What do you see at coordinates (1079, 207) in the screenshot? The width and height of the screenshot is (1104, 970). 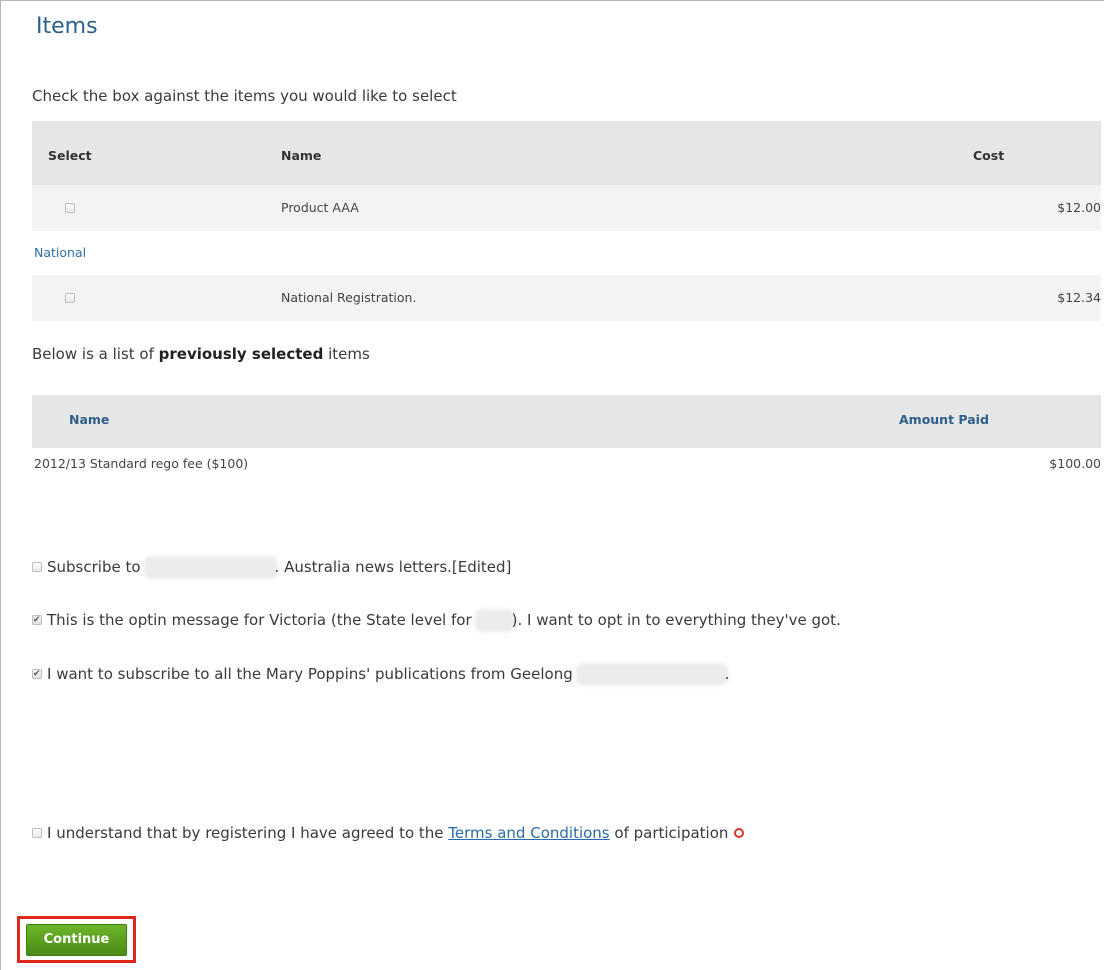 I see `item-cost: $12.00` at bounding box center [1079, 207].